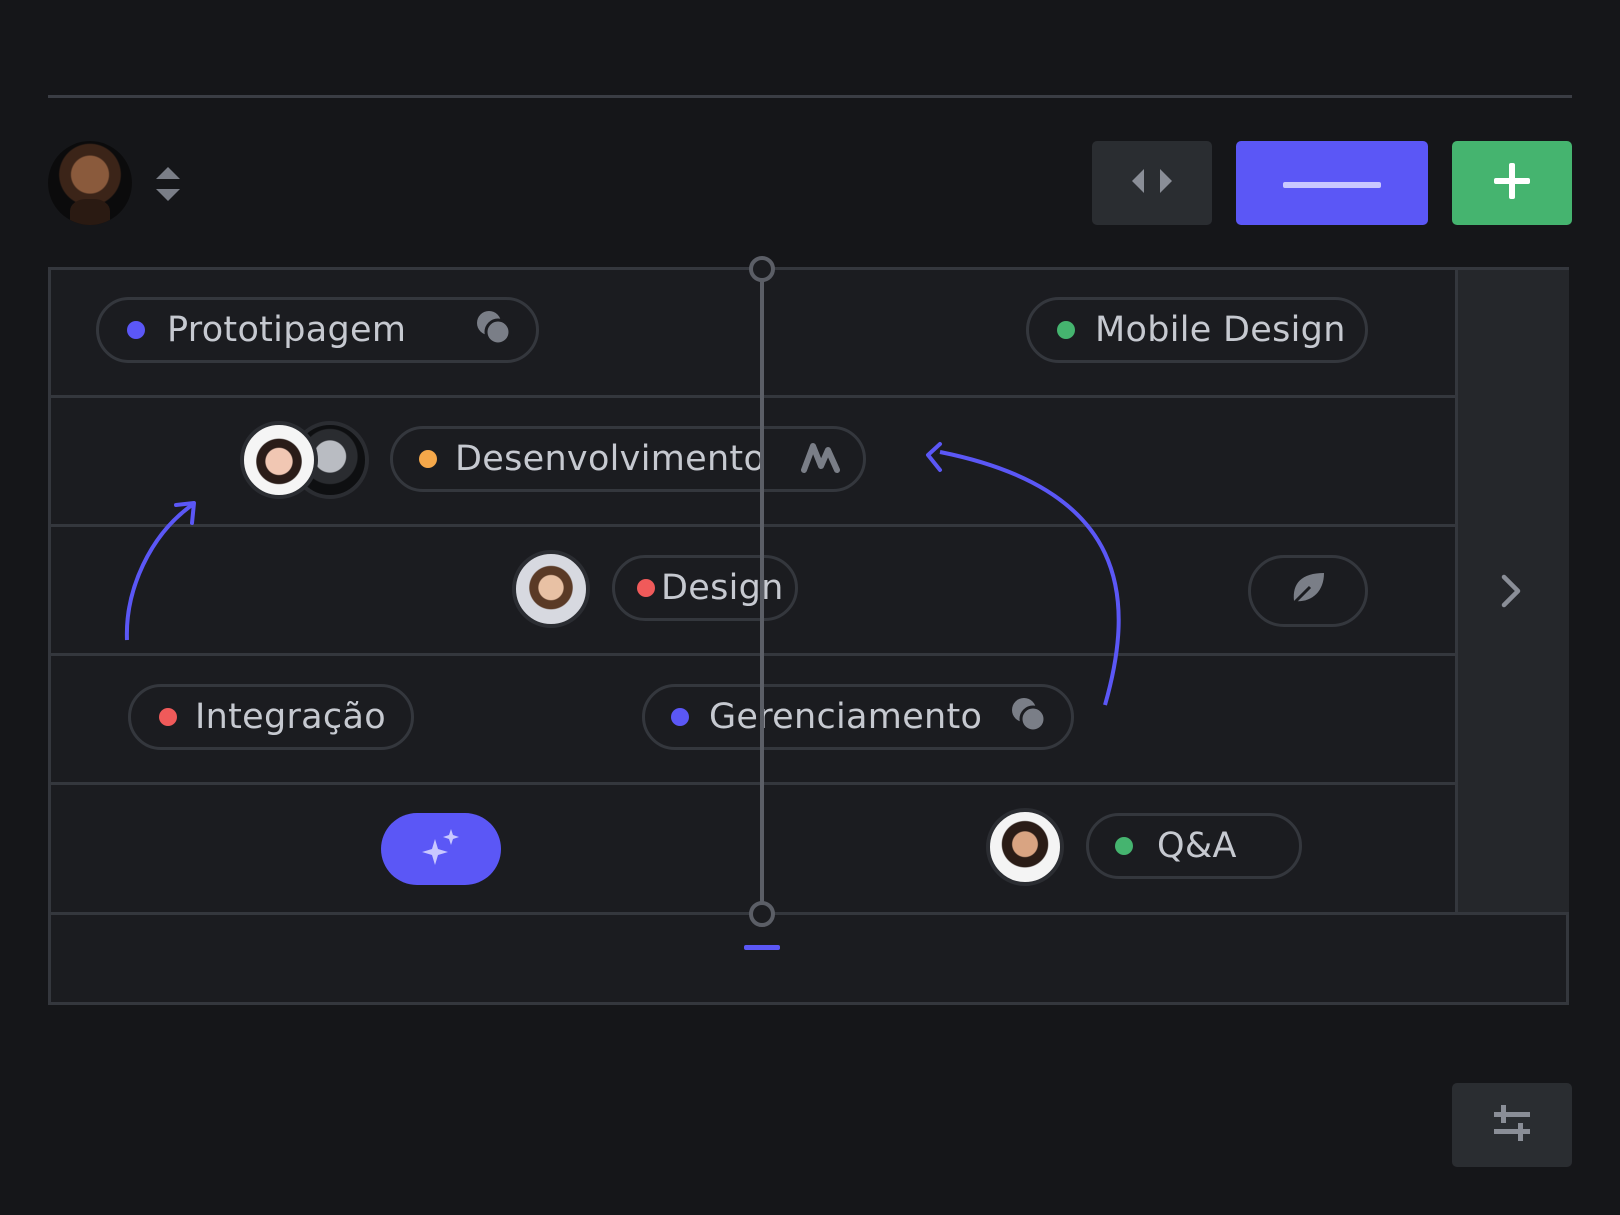  I want to click on task-chip-prototipagem: Prototipagem, so click(317, 330).